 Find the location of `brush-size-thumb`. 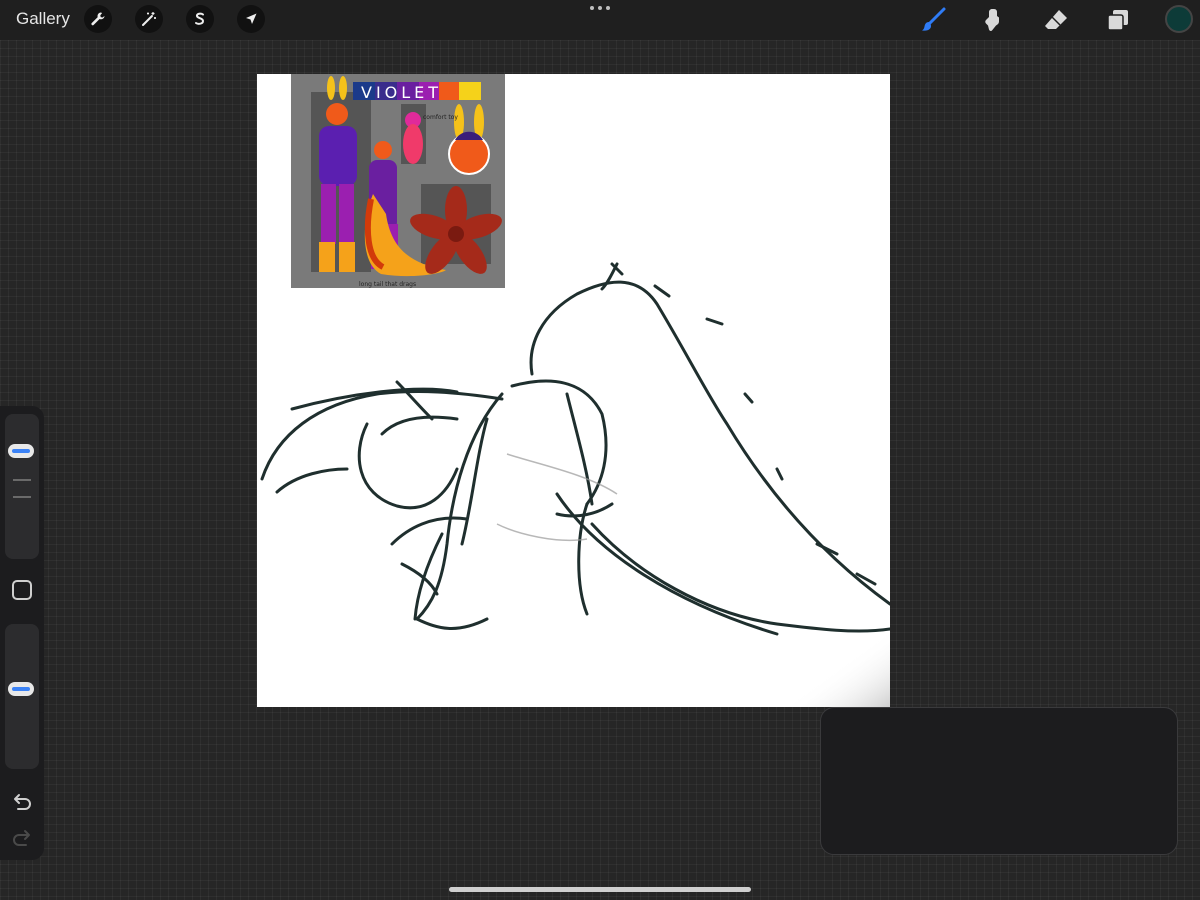

brush-size-thumb is located at coordinates (21, 451).